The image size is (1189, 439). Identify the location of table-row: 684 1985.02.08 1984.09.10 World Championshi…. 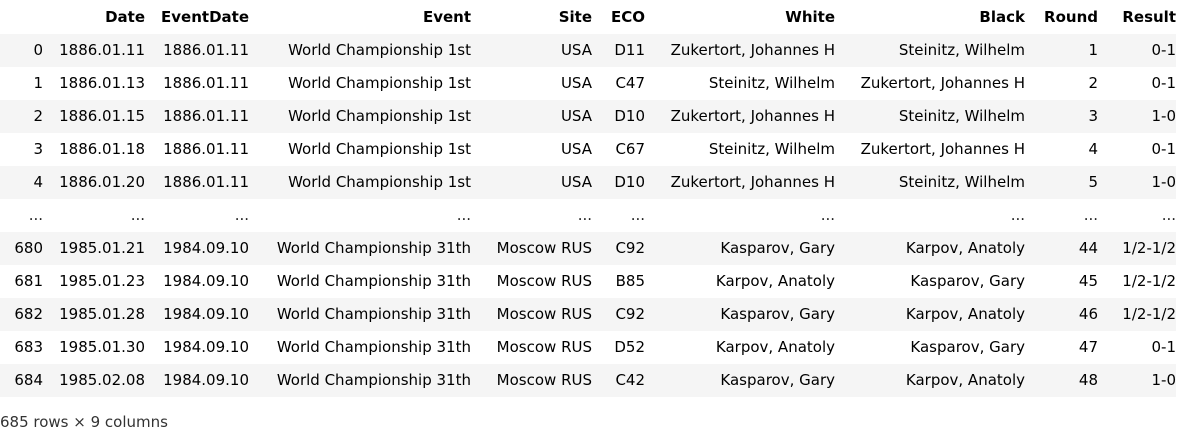
(588, 380).